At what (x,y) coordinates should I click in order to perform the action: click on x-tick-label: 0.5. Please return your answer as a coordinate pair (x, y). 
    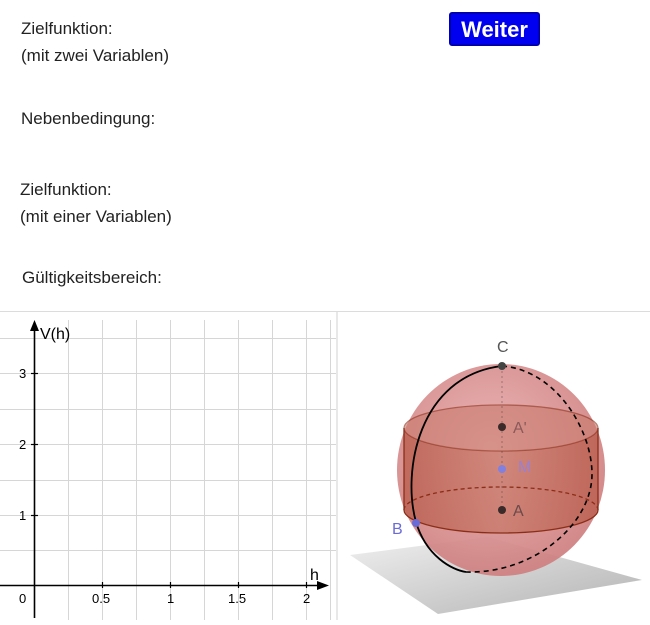
    Looking at the image, I should click on (101, 598).